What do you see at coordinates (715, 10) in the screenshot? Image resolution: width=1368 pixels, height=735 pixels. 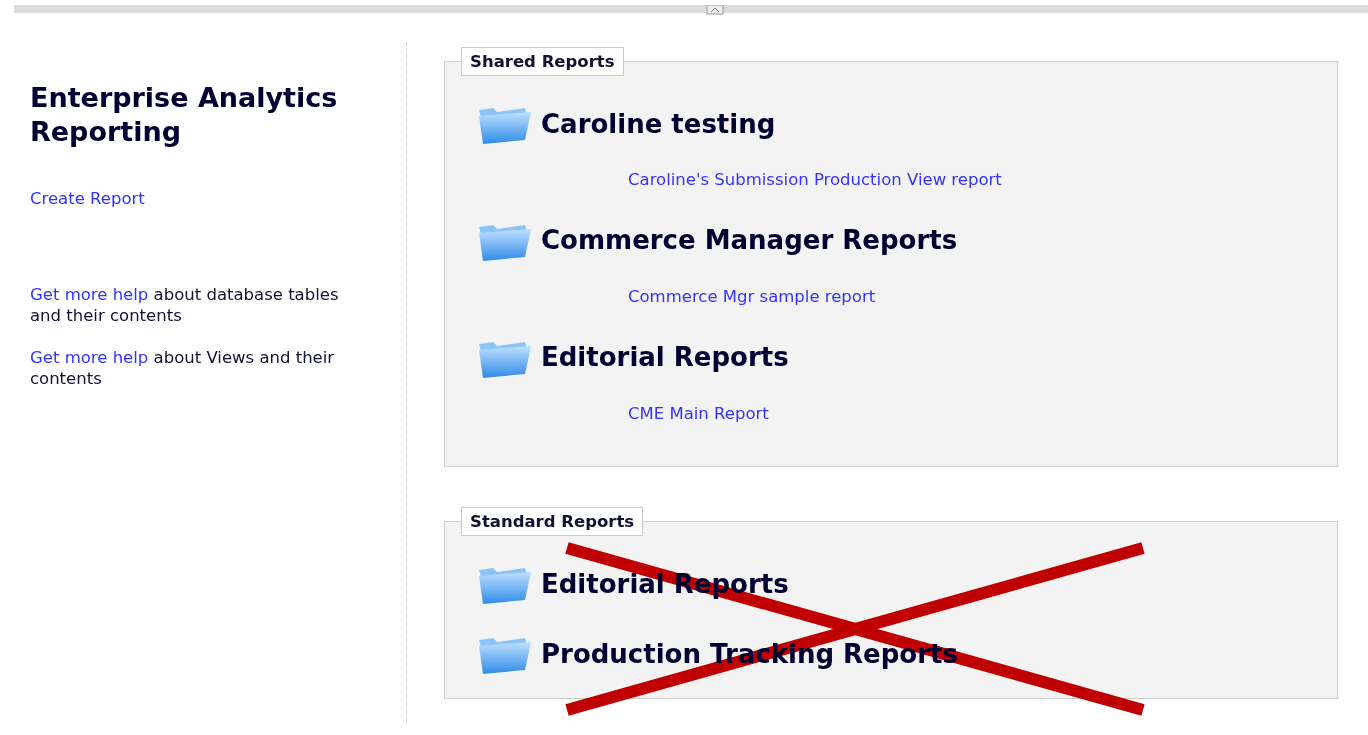 I see `collapse-icon` at bounding box center [715, 10].